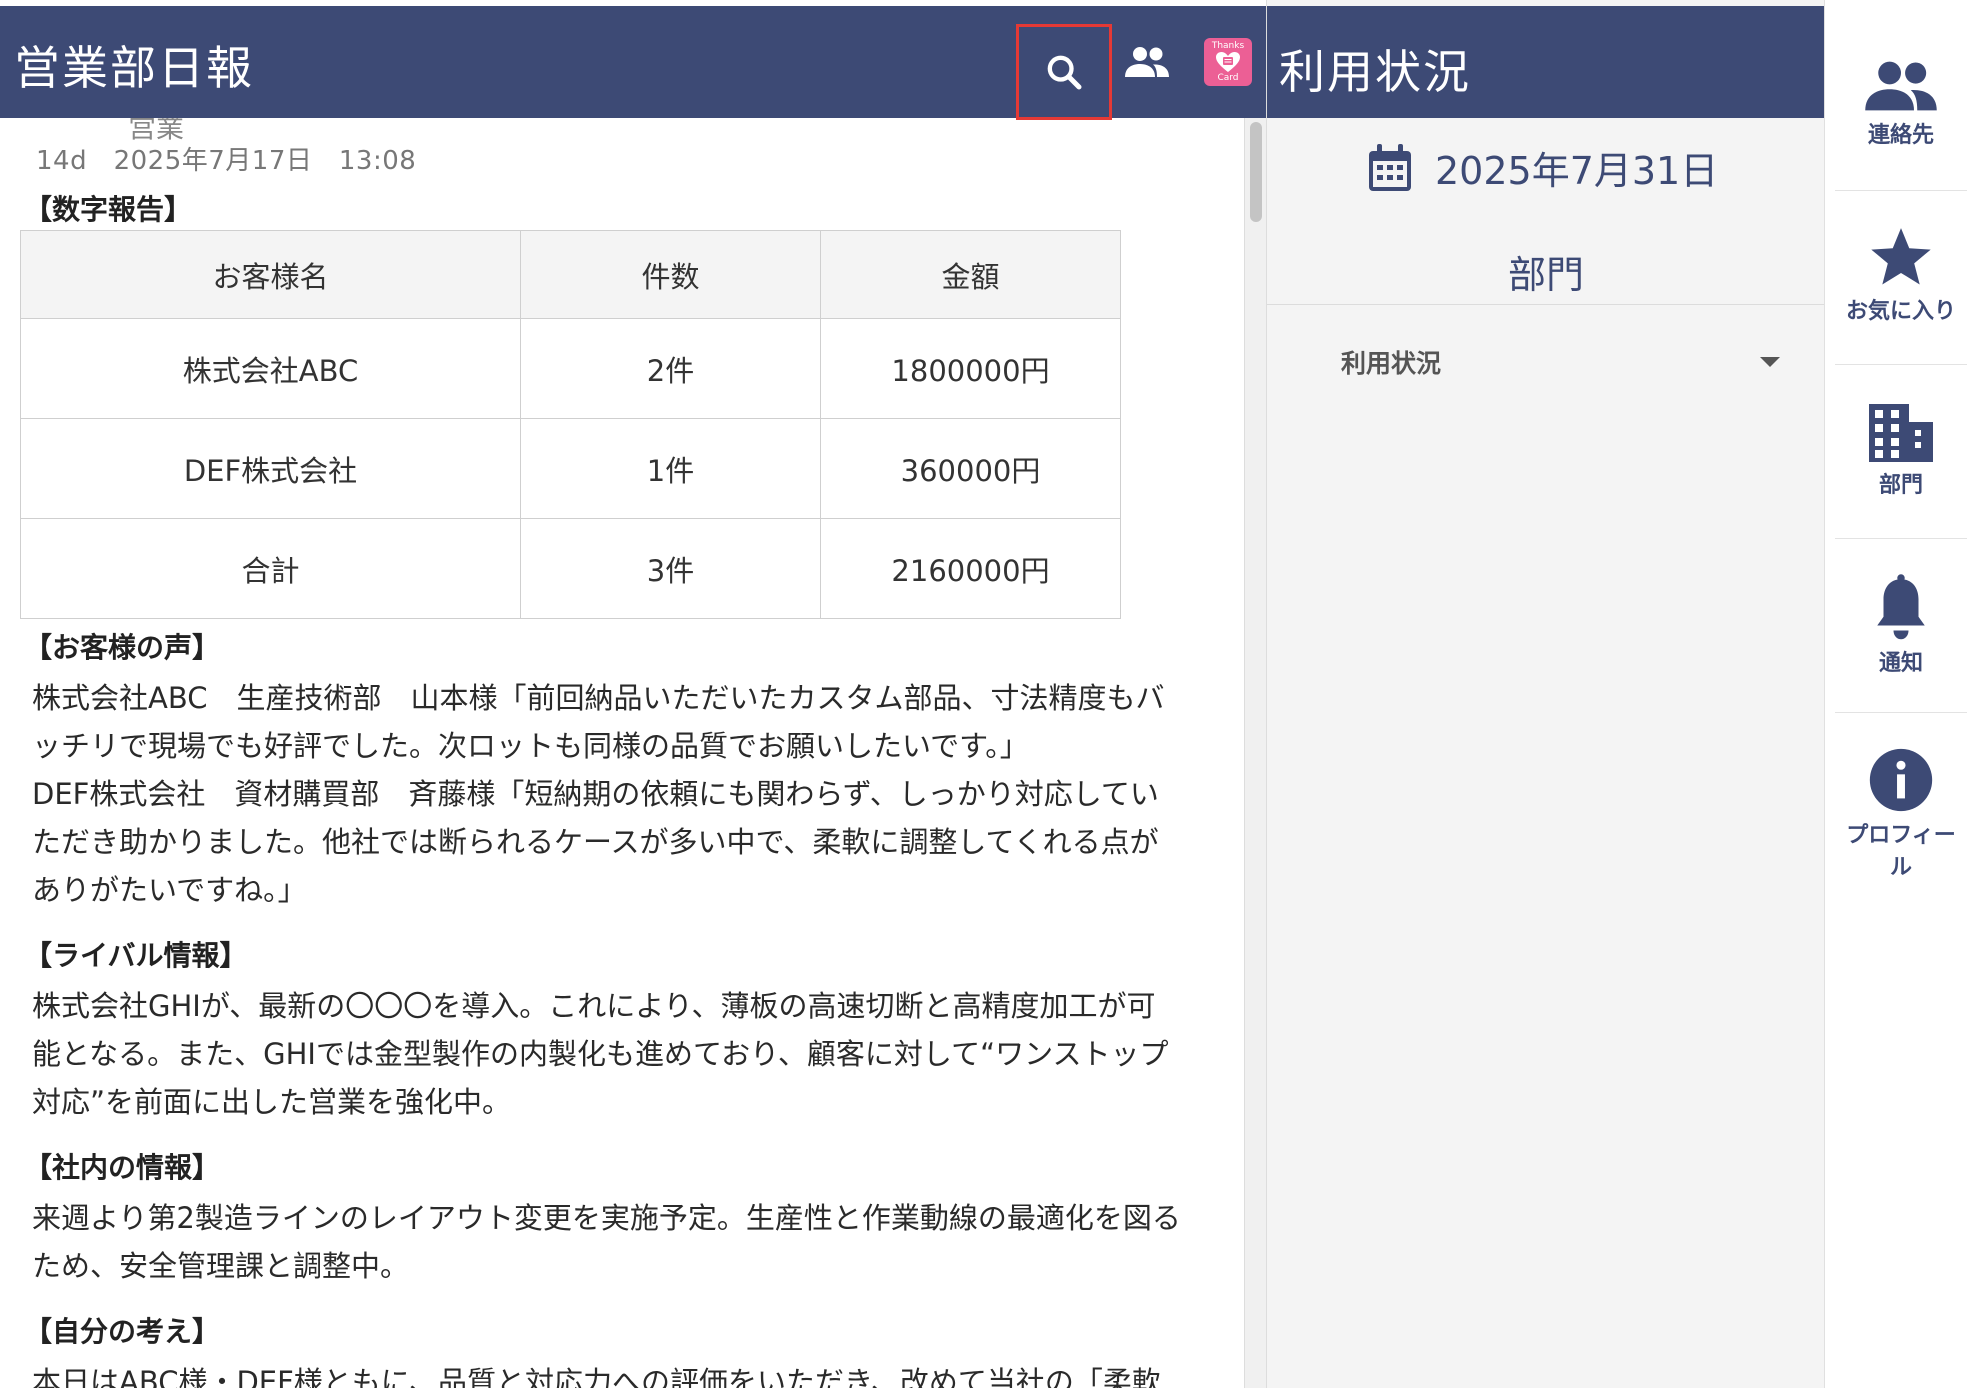 Image resolution: width=1976 pixels, height=1388 pixels. Describe the element at coordinates (1375, 72) in the screenshot. I see `usage-title: 利用状況` at that location.